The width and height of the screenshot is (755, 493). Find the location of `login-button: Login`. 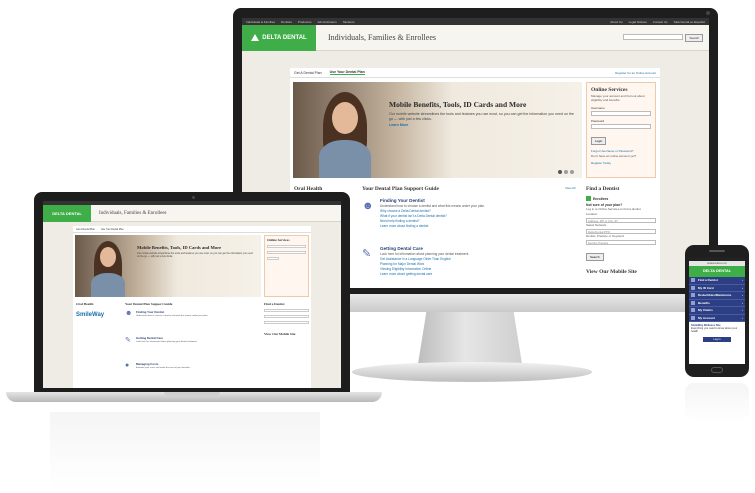

login-button: Login is located at coordinates (599, 140).